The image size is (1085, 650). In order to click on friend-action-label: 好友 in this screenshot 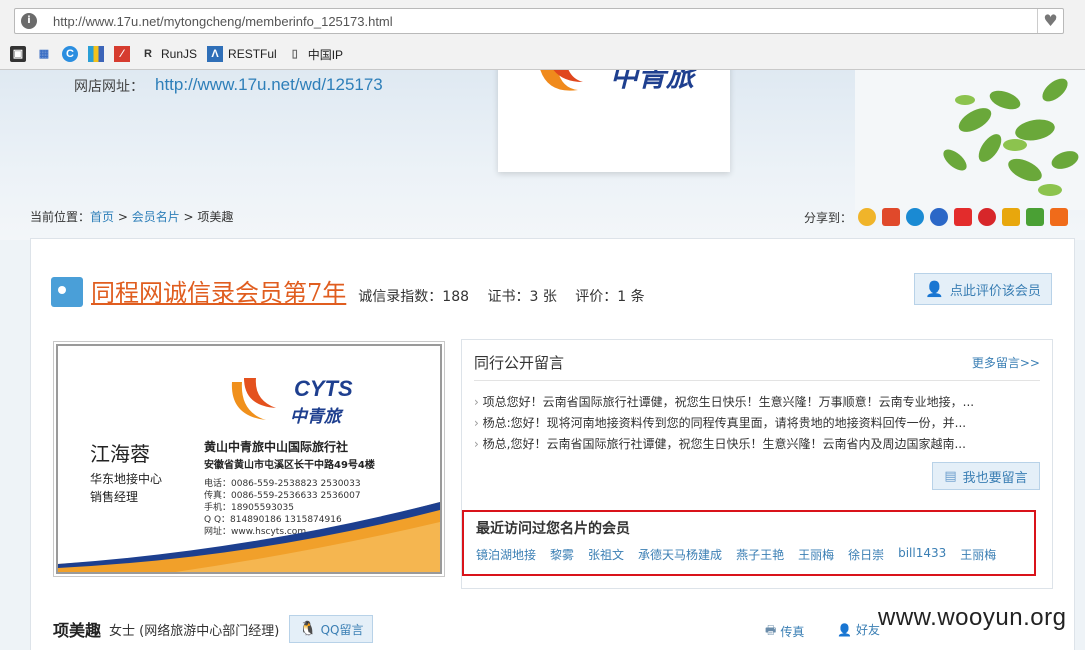, I will do `click(867, 630)`.